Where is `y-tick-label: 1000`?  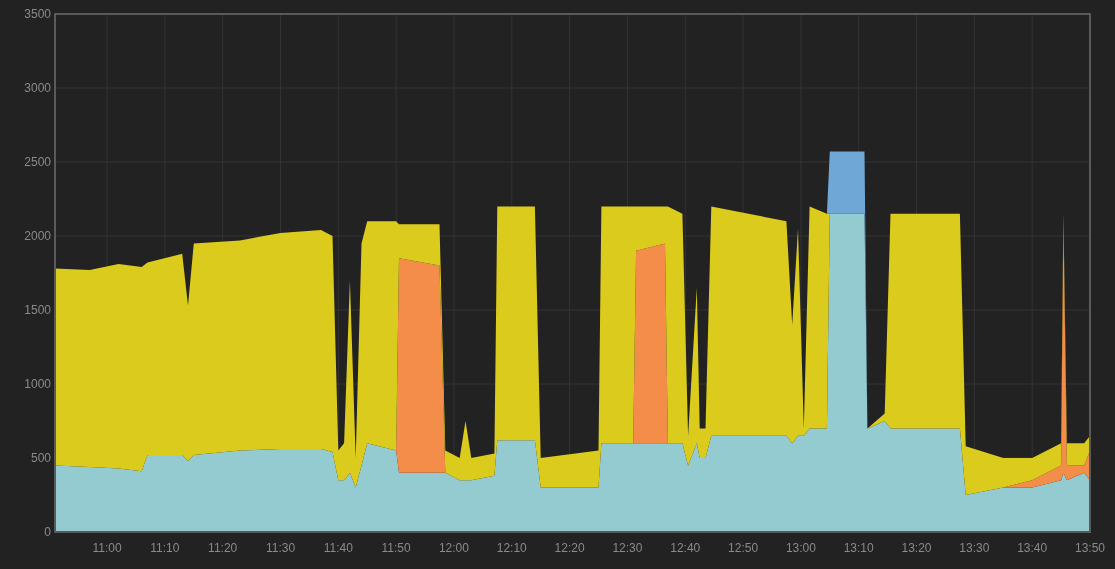
y-tick-label: 1000 is located at coordinates (37, 384).